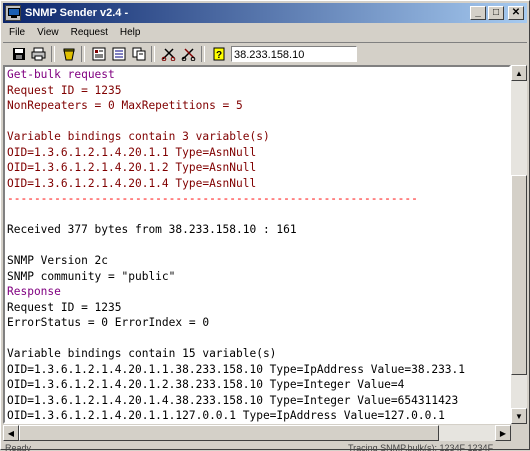  Describe the element at coordinates (68, 54) in the screenshot. I see `bucket-icon` at that location.